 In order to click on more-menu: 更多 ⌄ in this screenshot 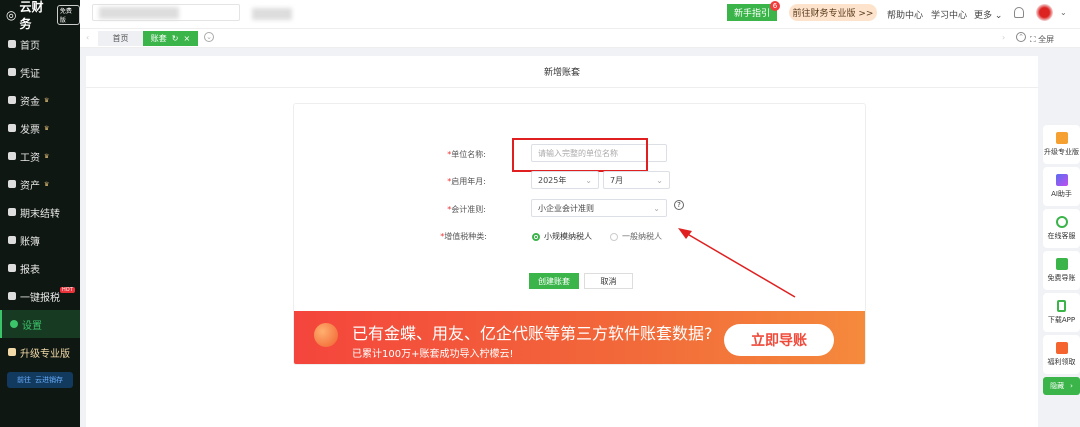, I will do `click(988, 14)`.